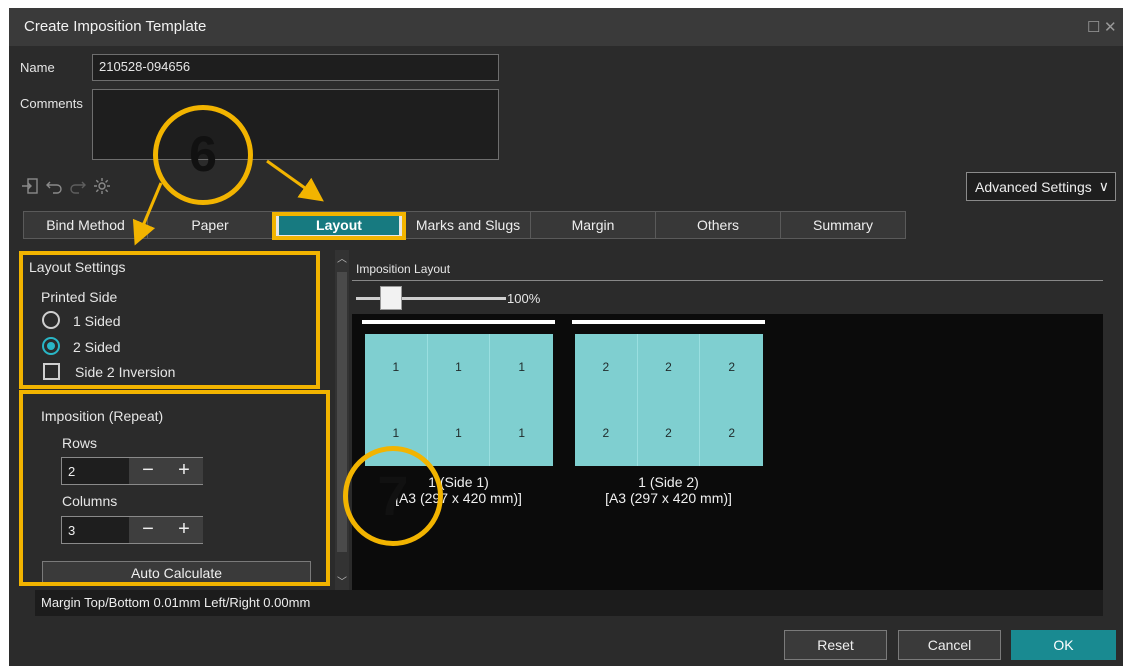 This screenshot has height=666, width=1123. I want to click on step-6-arrows, so click(228, 202).